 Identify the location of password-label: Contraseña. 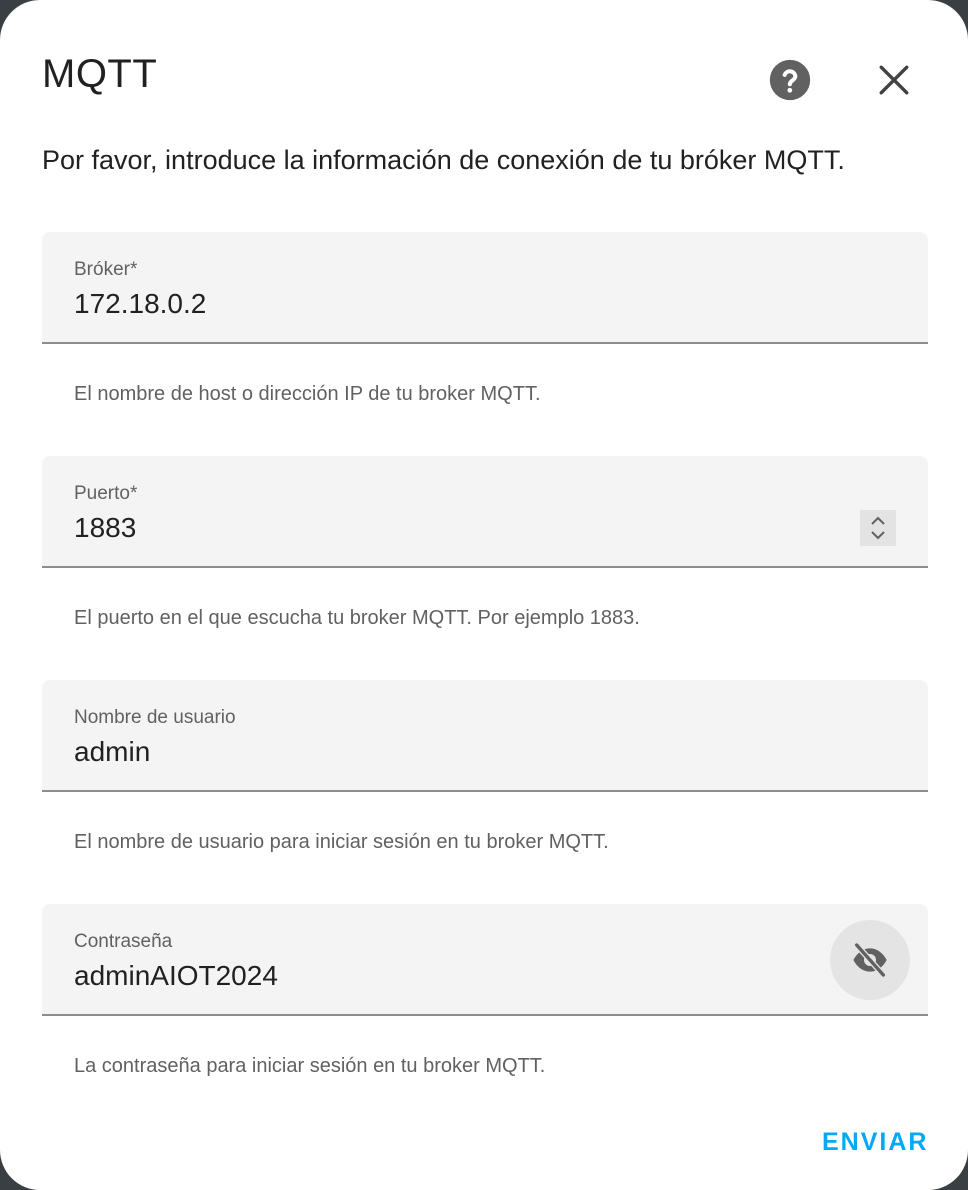
(123, 941).